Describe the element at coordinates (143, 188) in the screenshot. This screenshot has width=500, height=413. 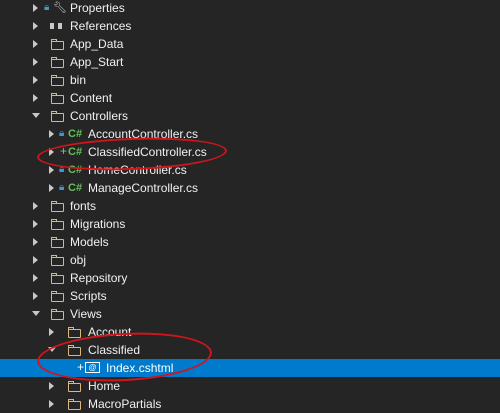
I see `tree-item-label: ManageController.cs` at that location.